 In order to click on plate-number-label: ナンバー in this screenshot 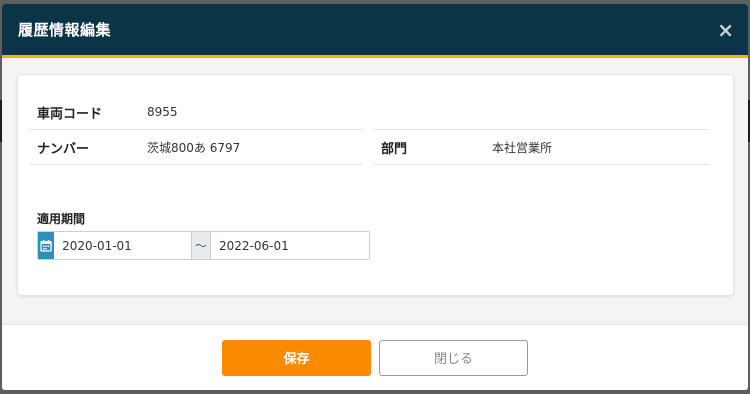, I will do `click(63, 149)`.